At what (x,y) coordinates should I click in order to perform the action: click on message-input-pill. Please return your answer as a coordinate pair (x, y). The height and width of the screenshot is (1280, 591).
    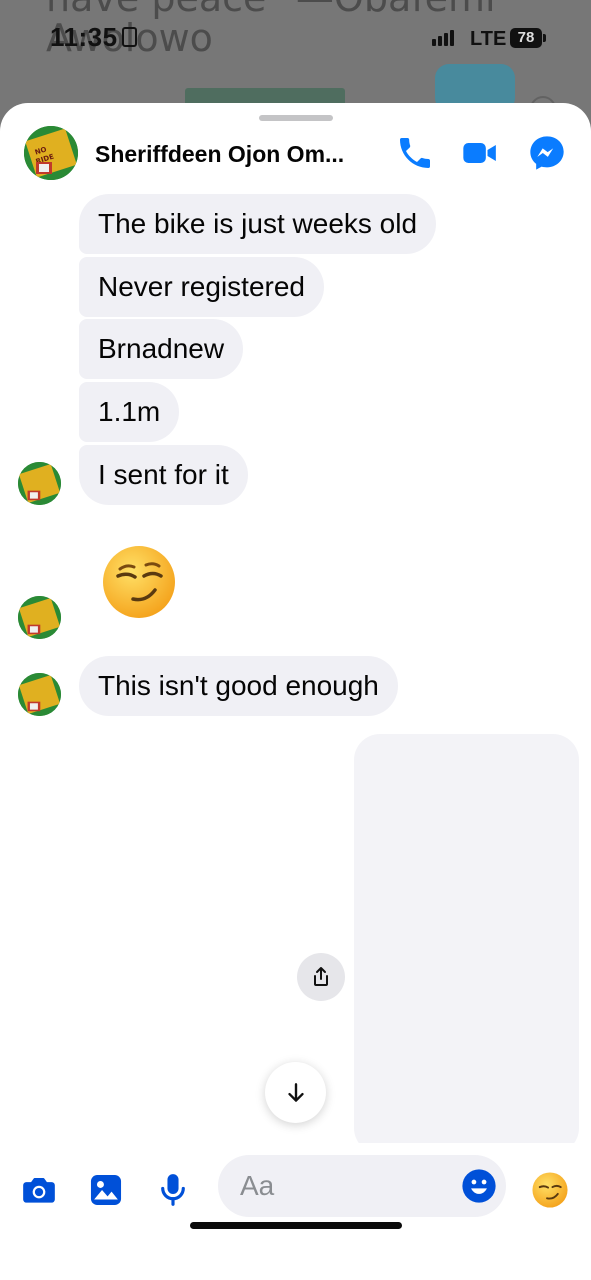
    Looking at the image, I should click on (362, 1186).